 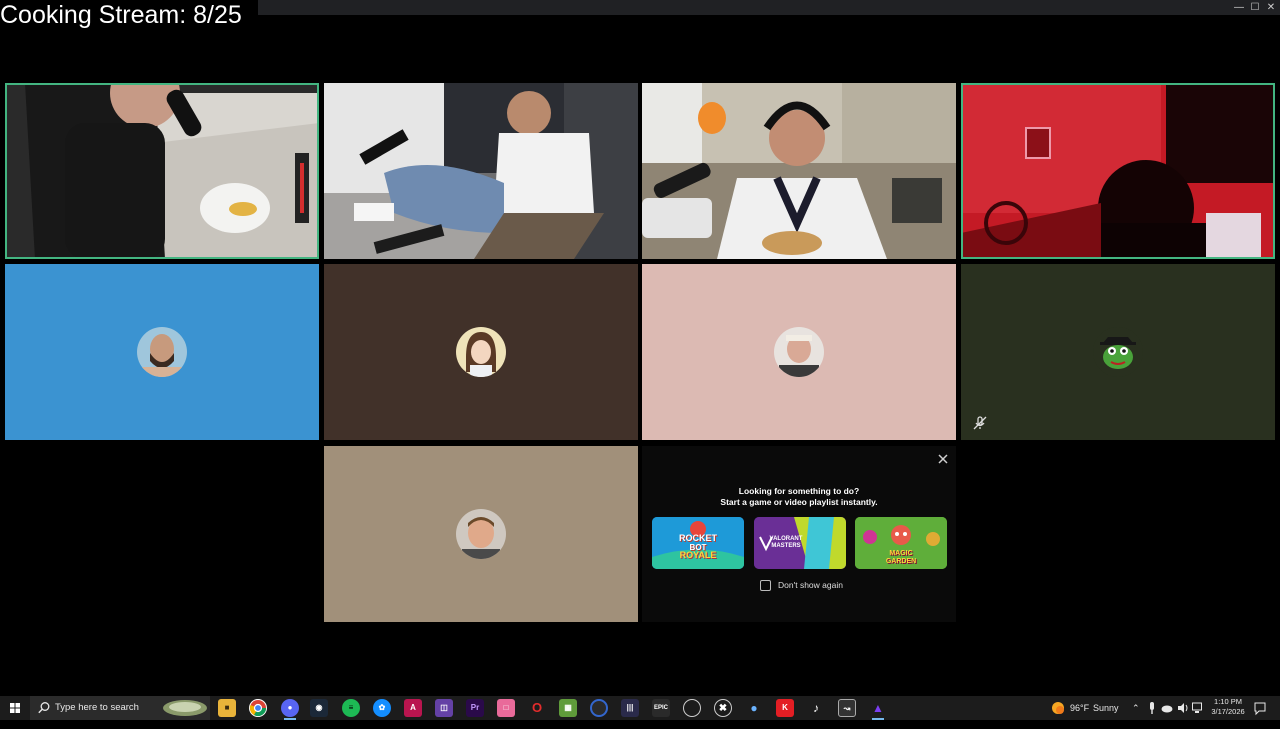 I want to click on muted-mic-icon, so click(x=980, y=423).